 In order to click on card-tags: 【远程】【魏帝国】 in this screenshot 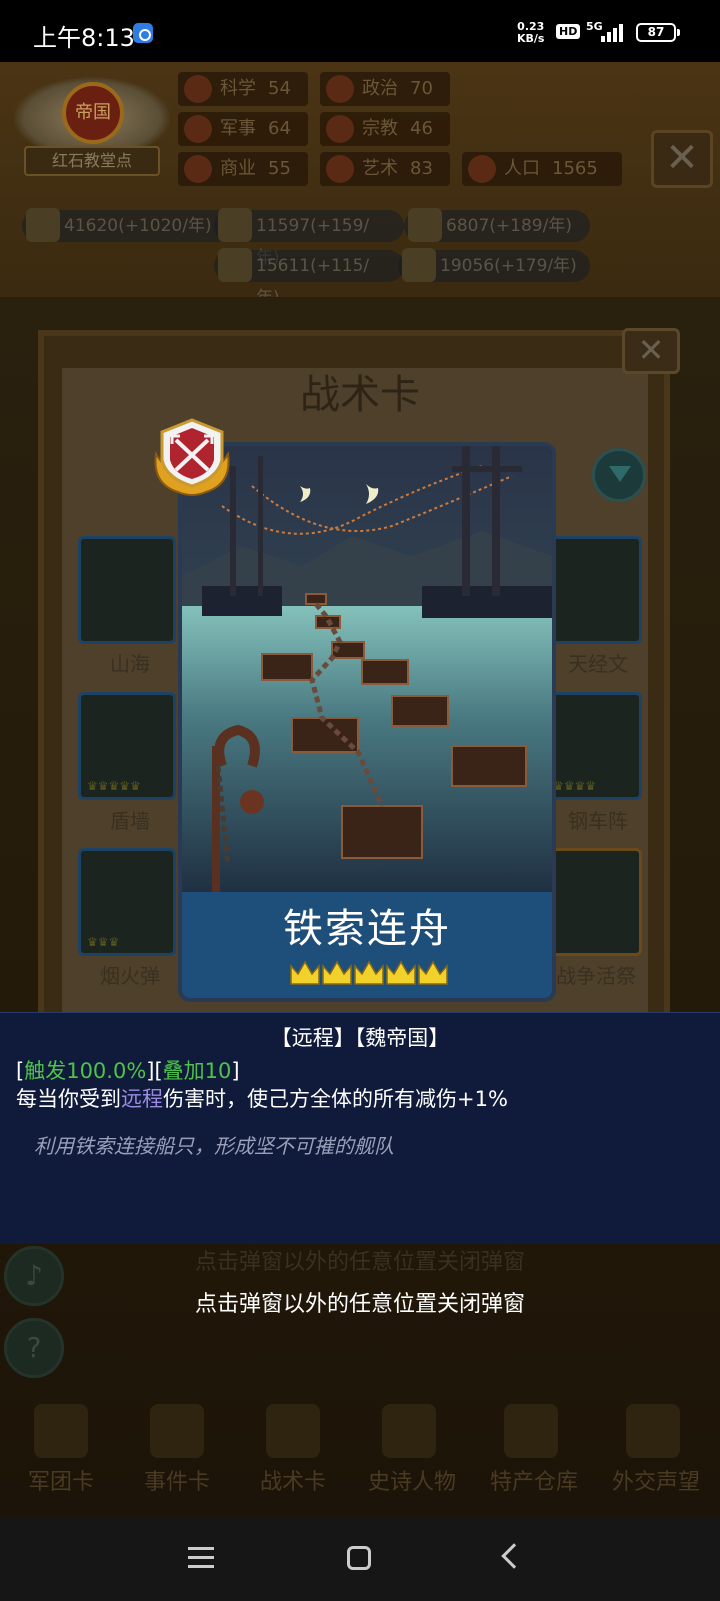, I will do `click(360, 1038)`.